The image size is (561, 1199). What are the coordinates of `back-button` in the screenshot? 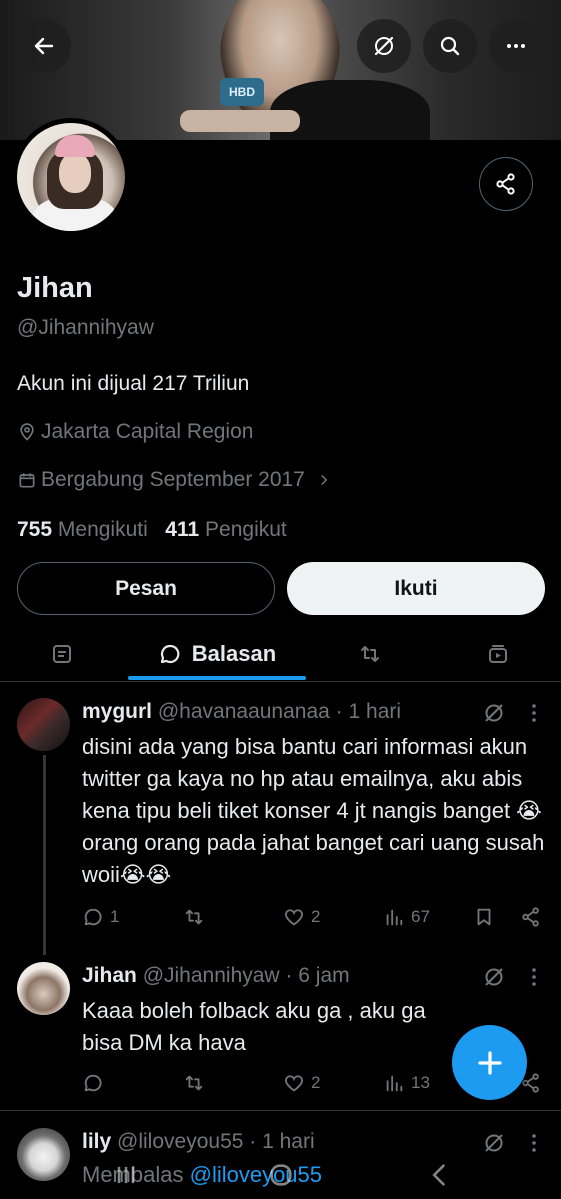 It's located at (44, 46).